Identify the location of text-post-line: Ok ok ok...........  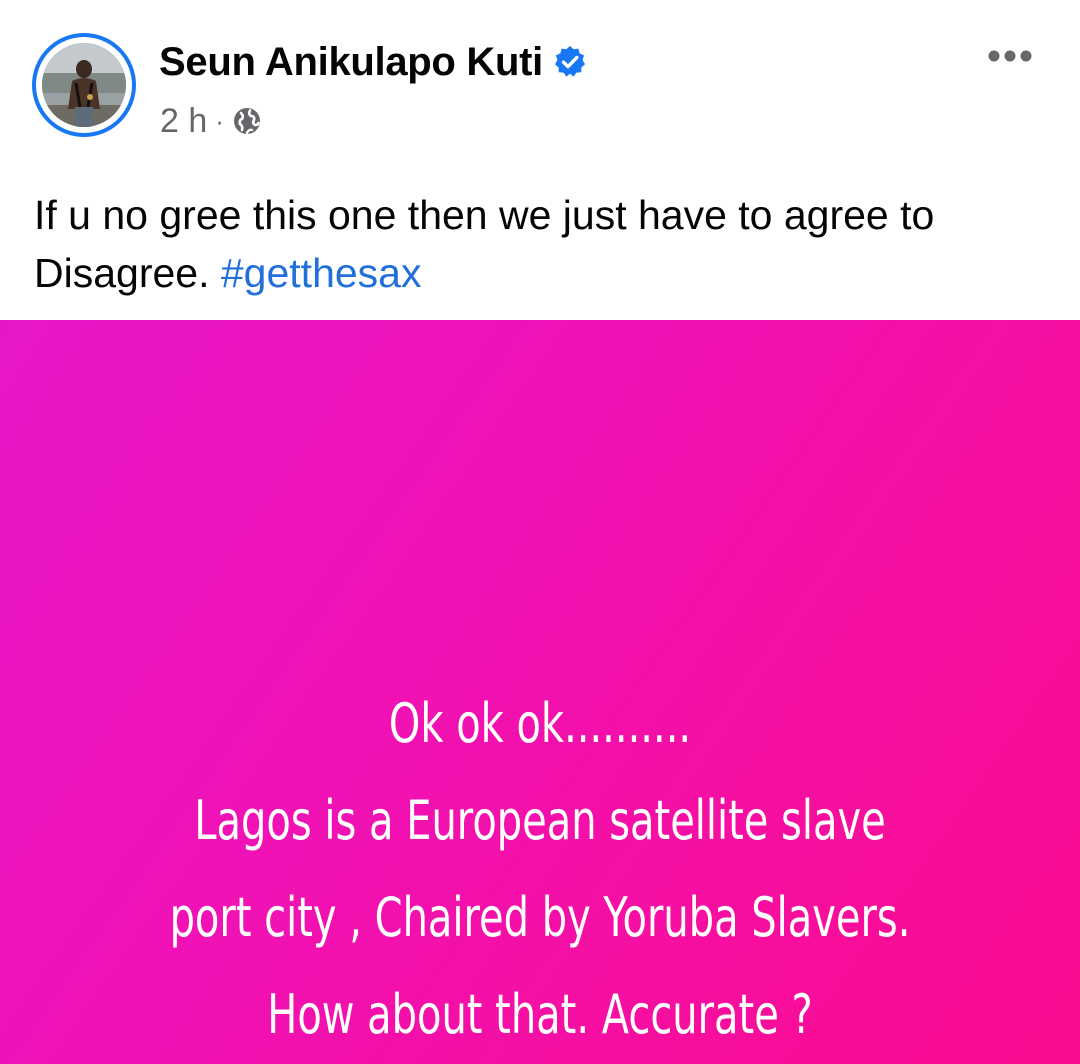
(540, 723).